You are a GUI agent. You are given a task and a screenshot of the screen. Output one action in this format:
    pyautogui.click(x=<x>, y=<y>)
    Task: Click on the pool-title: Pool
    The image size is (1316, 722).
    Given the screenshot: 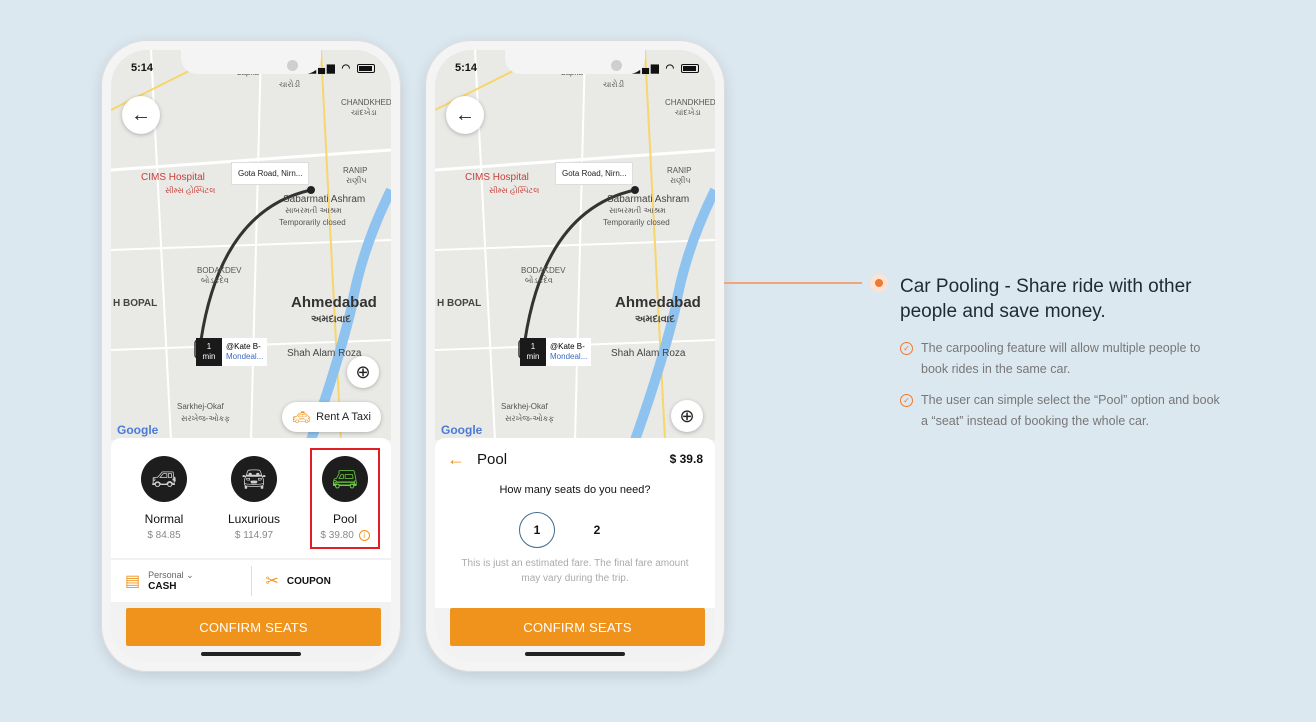 What is the action you would take?
    pyautogui.click(x=492, y=459)
    